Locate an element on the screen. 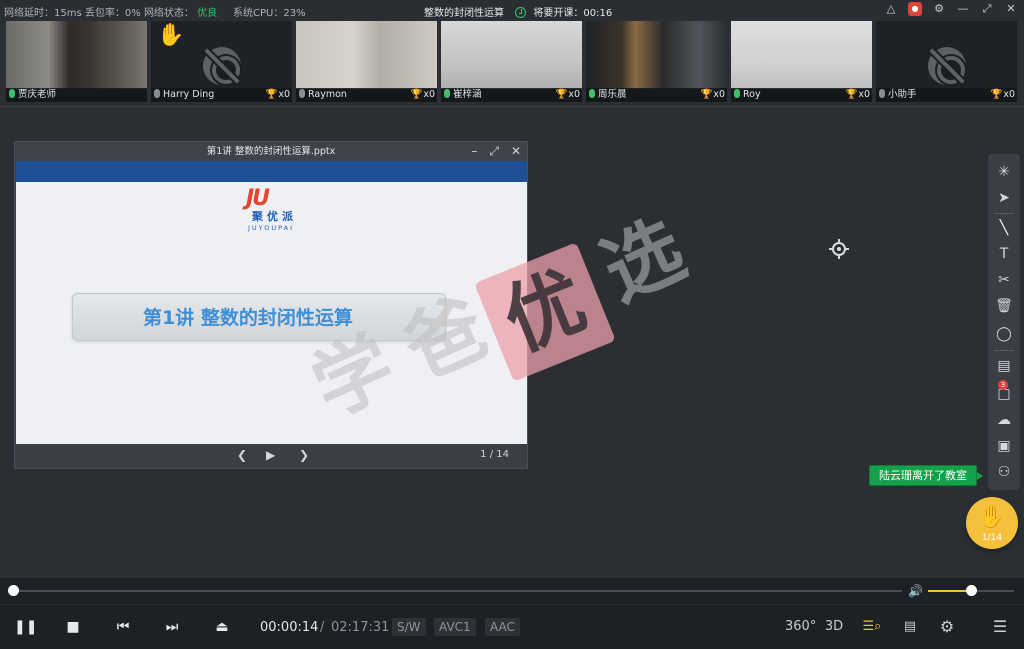 Image resolution: width=1024 pixels, height=649 pixels. video-tile-harry-ding: ✋ Harry Ding 🏆x0 is located at coordinates (221, 61).